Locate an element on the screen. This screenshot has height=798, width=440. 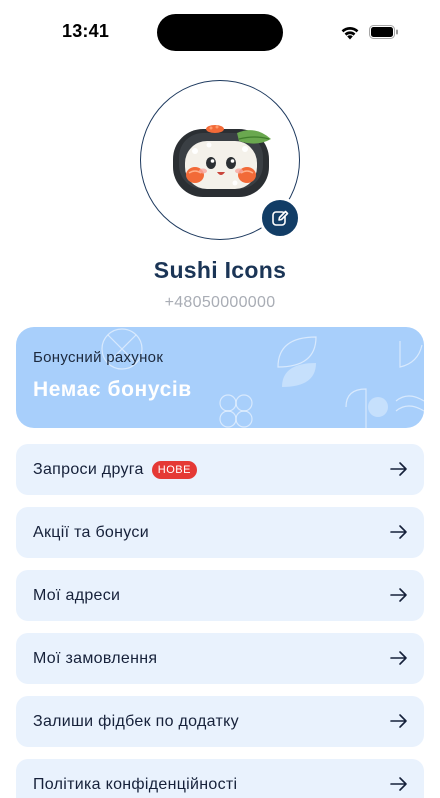
menu-item-addresses: Мої адреси is located at coordinates (220, 595).